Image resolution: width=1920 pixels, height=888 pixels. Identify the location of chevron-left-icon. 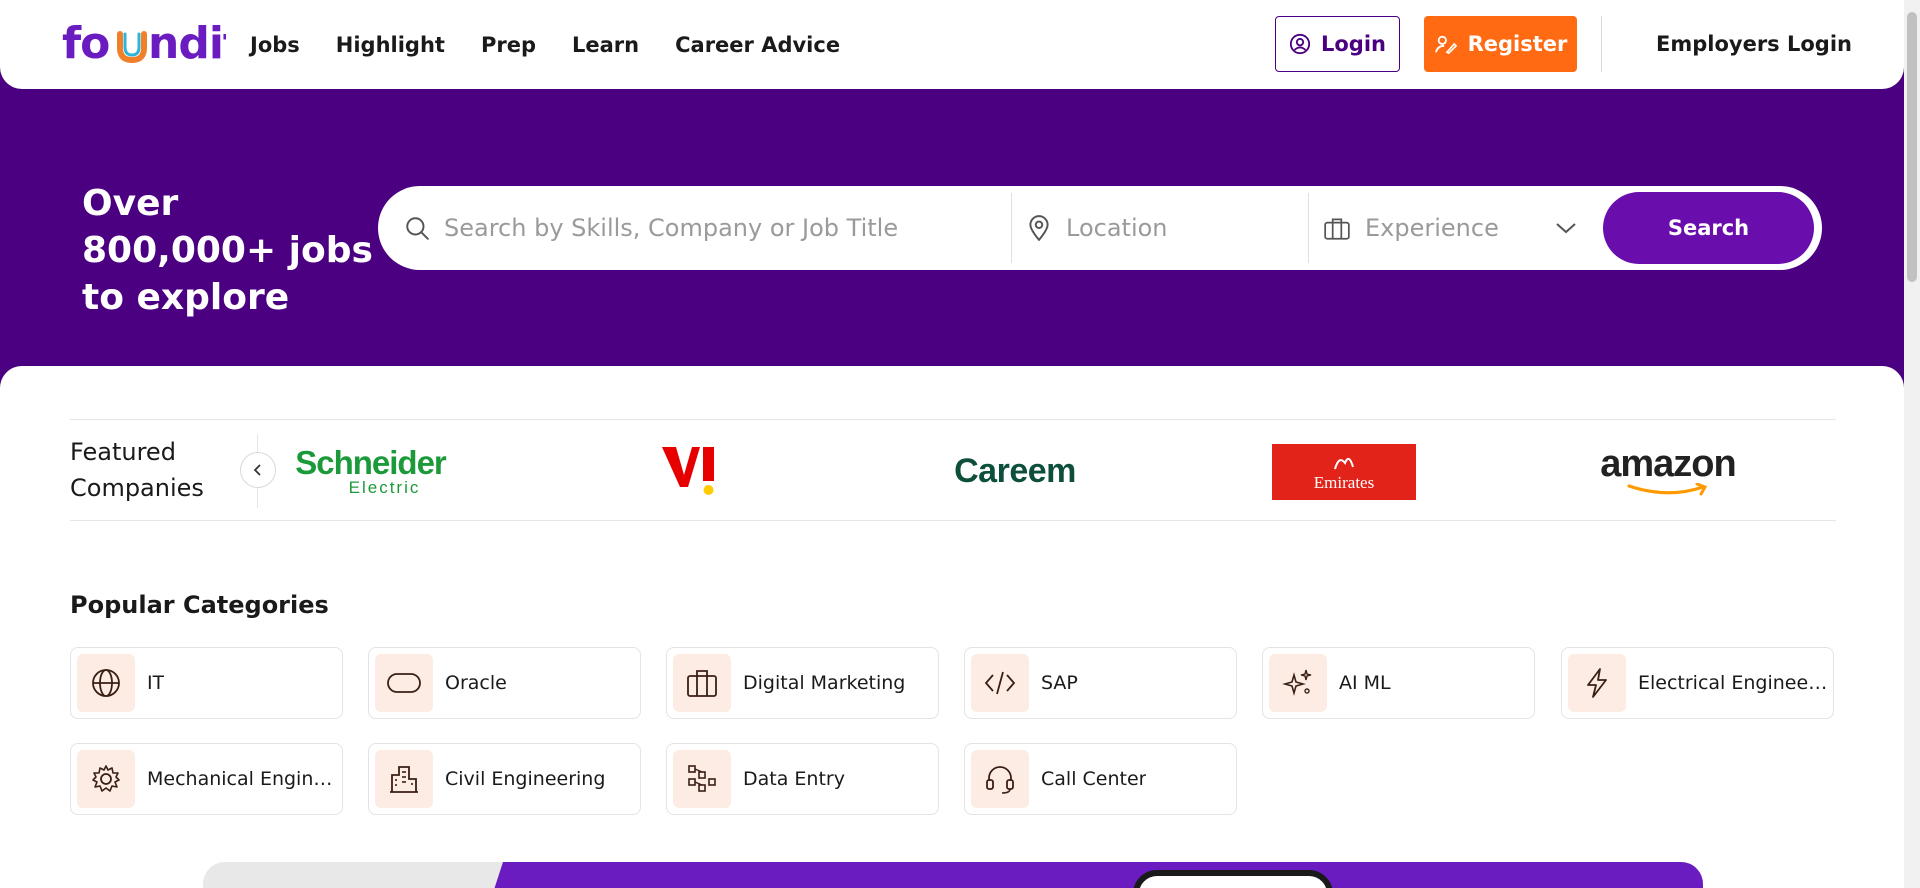
(257, 470).